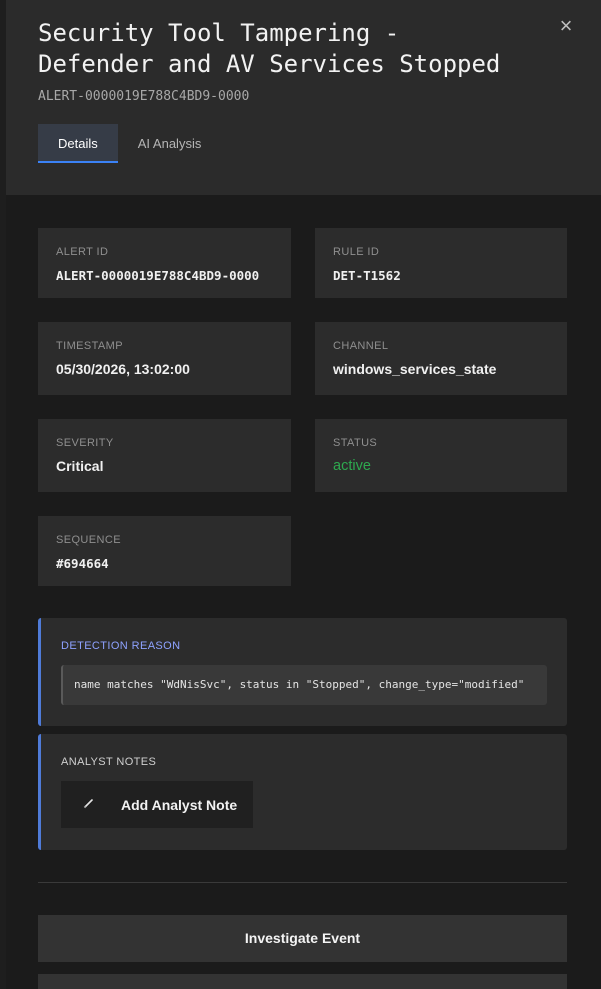 The image size is (601, 989). I want to click on field-alert-id: ALERT ID ALERT-0000019E788C4BD9-0000, so click(164, 263).